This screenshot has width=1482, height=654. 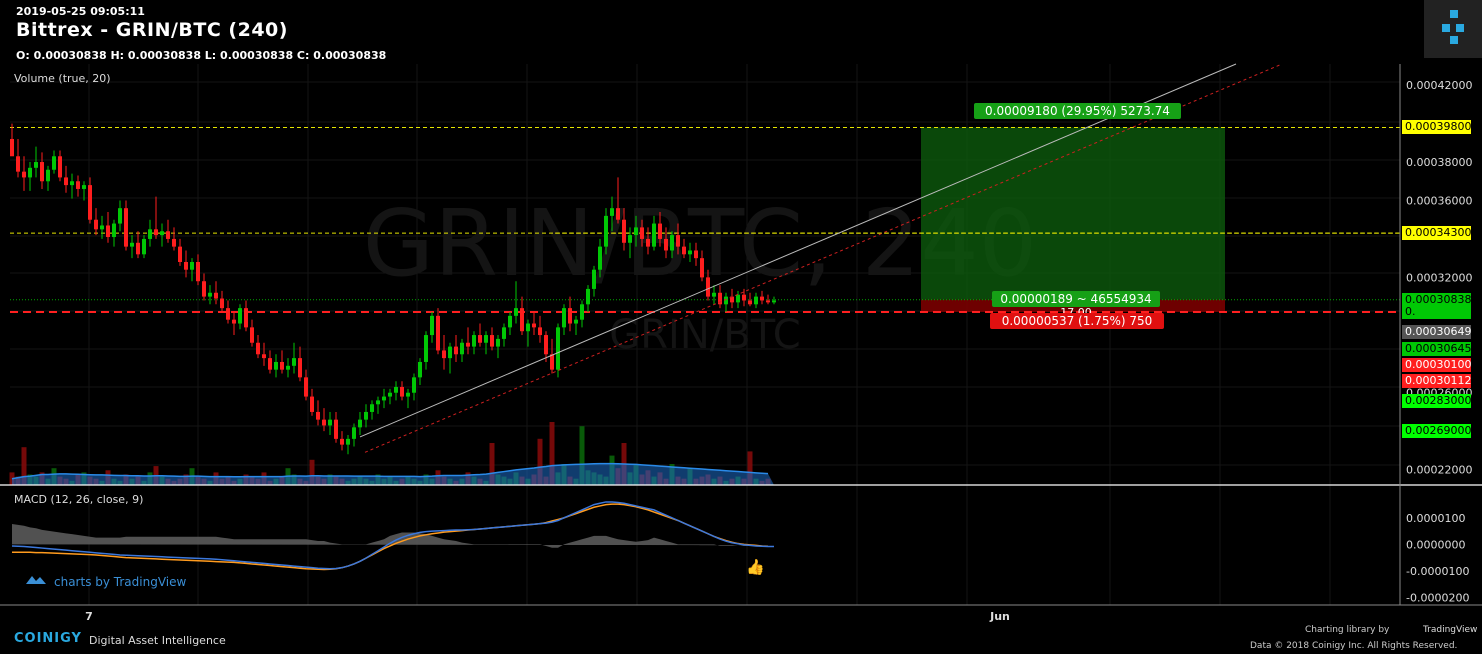 I want to click on volume-indicator-label: Volume (true, 20), so click(x=62, y=78).